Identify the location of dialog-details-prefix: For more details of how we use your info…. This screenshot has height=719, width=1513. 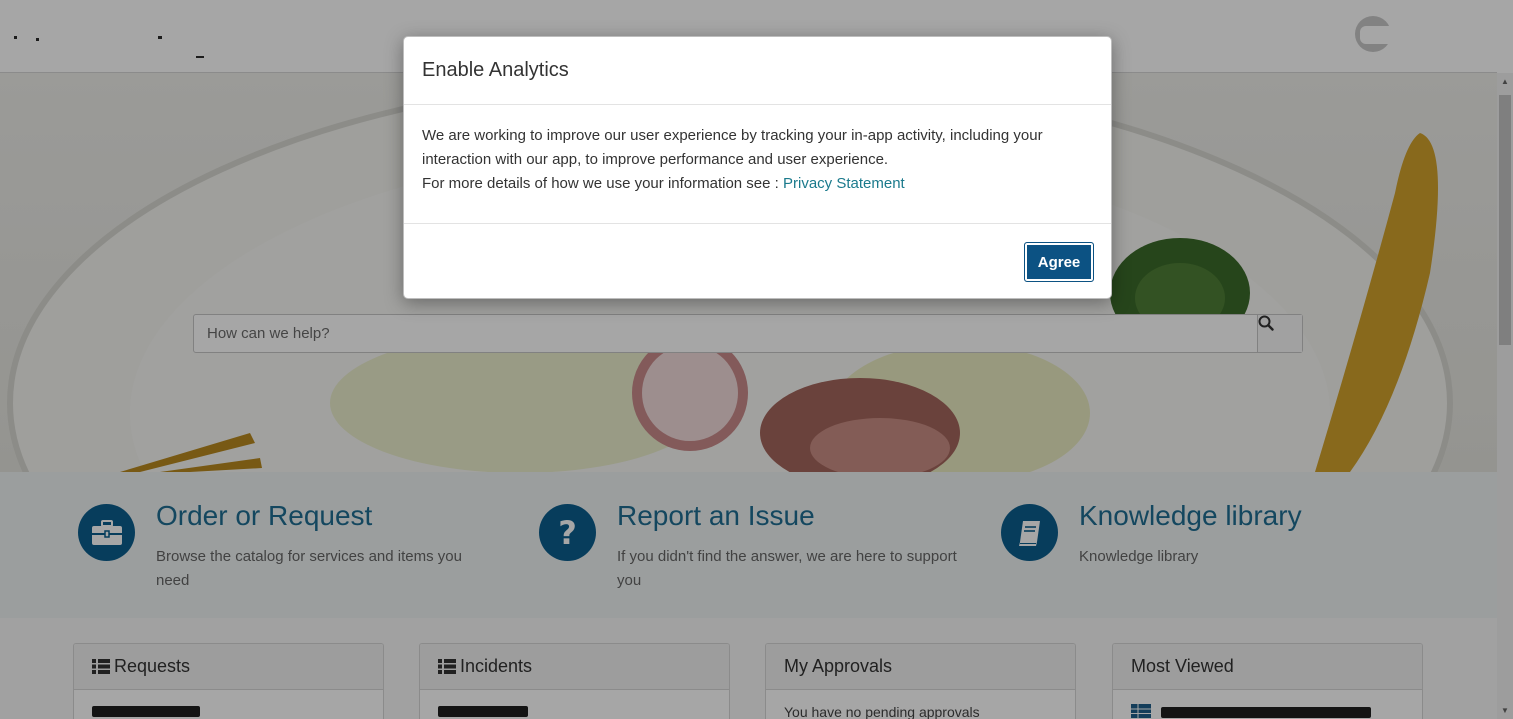
(602, 183).